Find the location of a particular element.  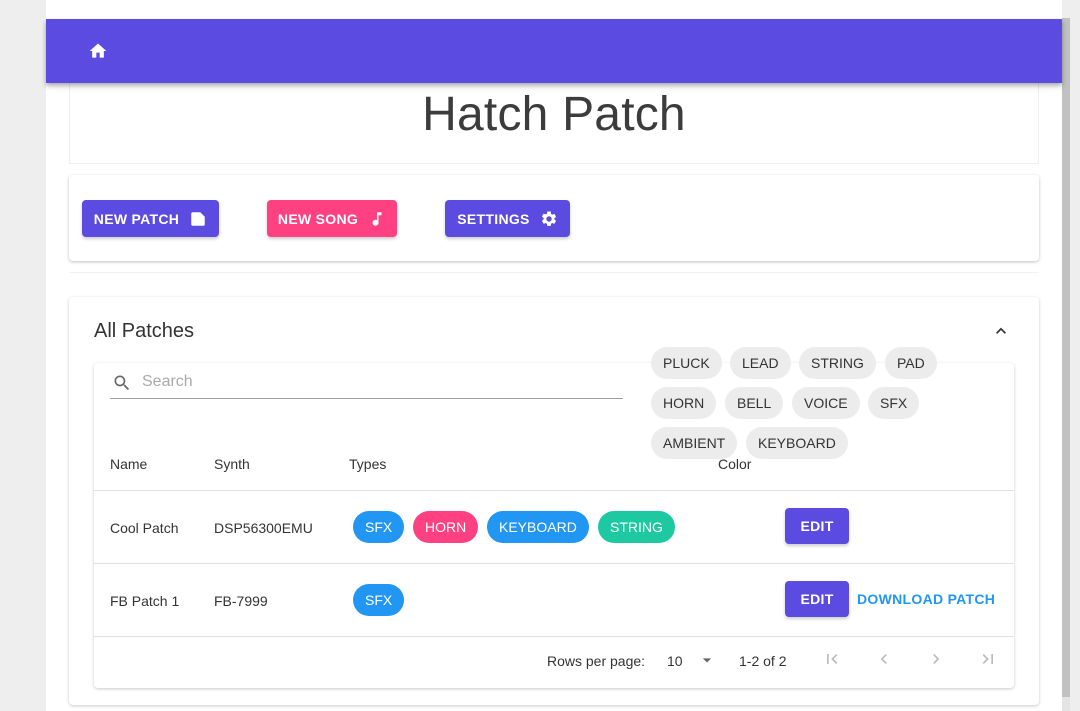

vertical-scrollbar is located at coordinates (1071, 355).